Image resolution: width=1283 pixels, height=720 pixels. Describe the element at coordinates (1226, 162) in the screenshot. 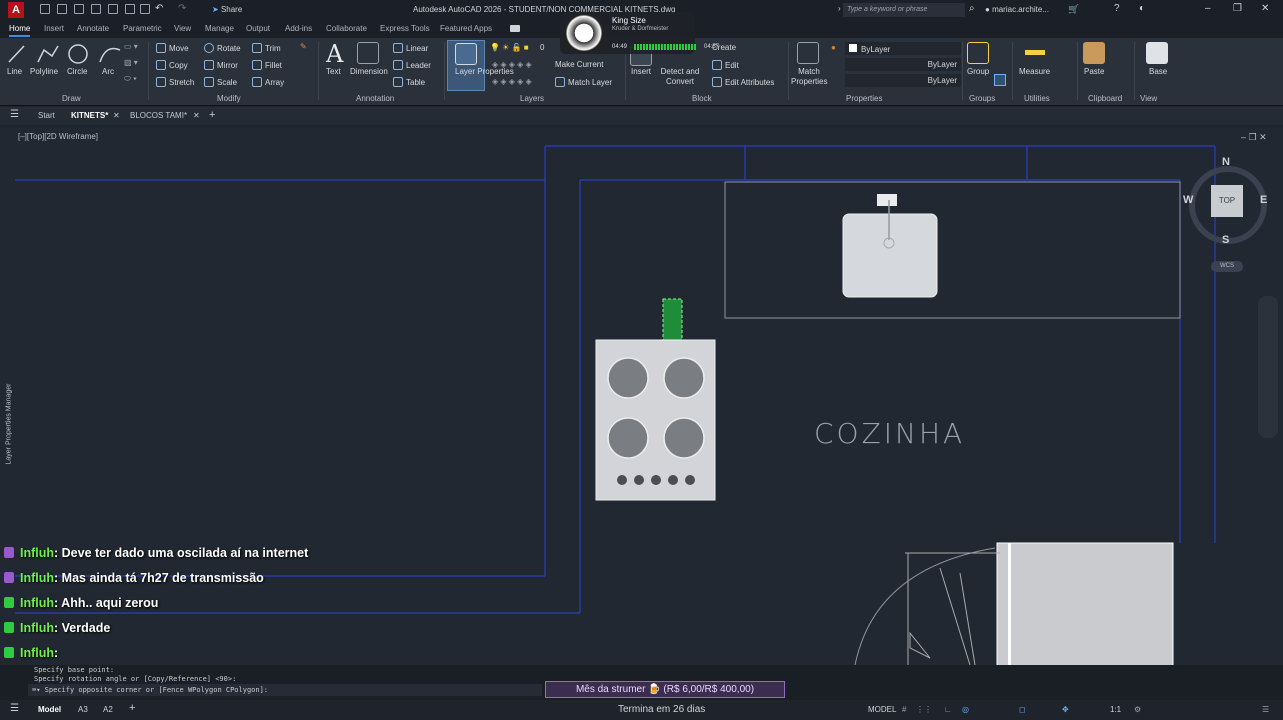

I see `viewcube-north: N` at that location.